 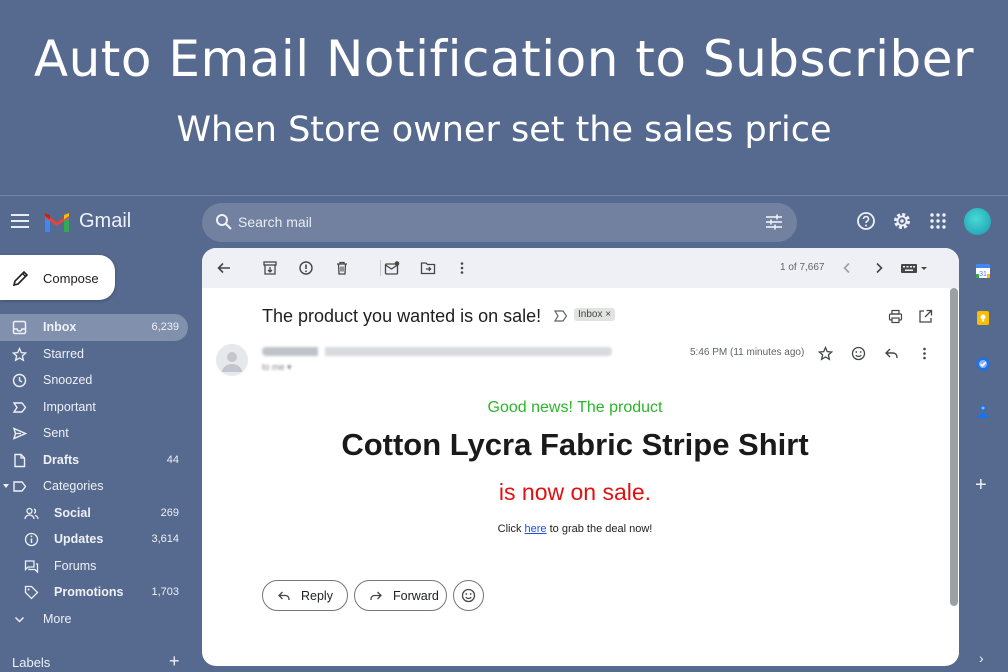 I want to click on people-icon, so click(x=31, y=513).